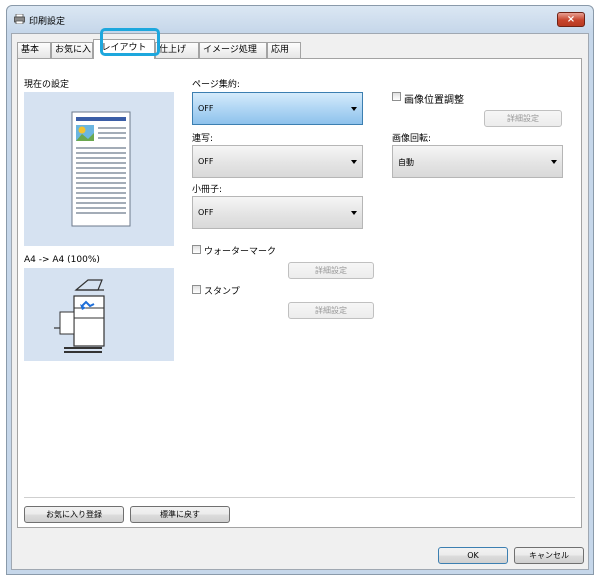 The width and height of the screenshot is (598, 576). I want to click on document-preview-icon, so click(101, 169).